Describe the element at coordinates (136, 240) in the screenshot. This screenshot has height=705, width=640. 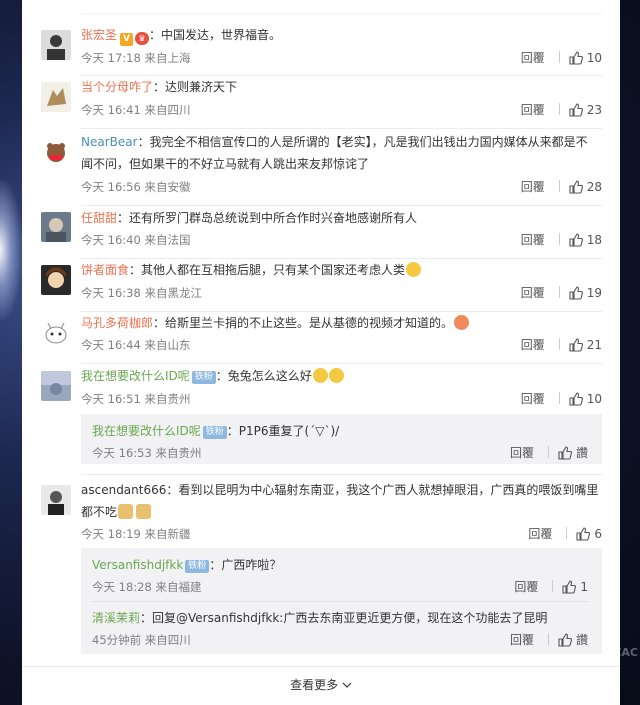
I see `comment-meta: 今天 16:40 来自法国` at that location.